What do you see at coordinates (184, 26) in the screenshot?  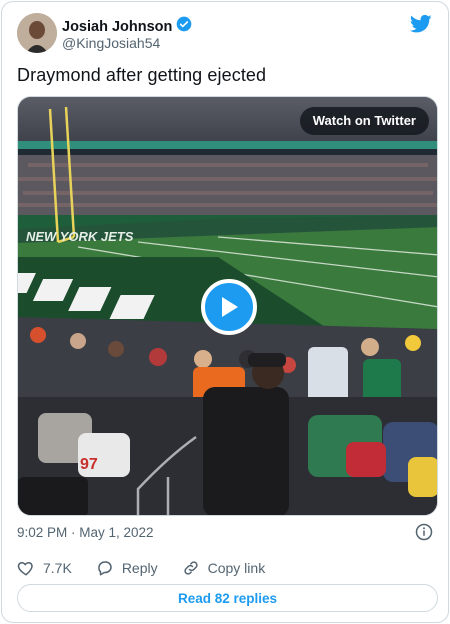 I see `verified-badge-icon` at bounding box center [184, 26].